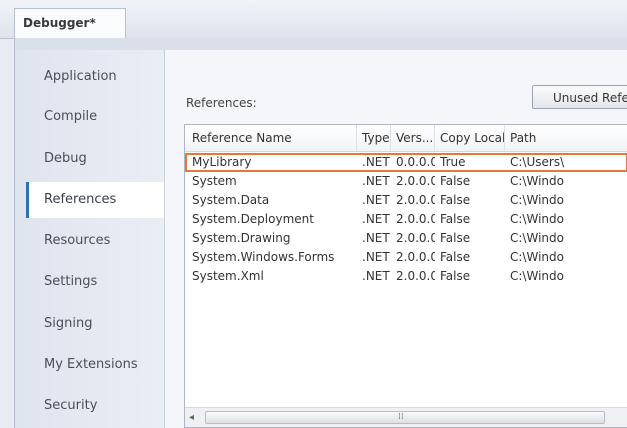 This screenshot has width=627, height=428. What do you see at coordinates (65, 158) in the screenshot?
I see `nav-item-label: Debug` at bounding box center [65, 158].